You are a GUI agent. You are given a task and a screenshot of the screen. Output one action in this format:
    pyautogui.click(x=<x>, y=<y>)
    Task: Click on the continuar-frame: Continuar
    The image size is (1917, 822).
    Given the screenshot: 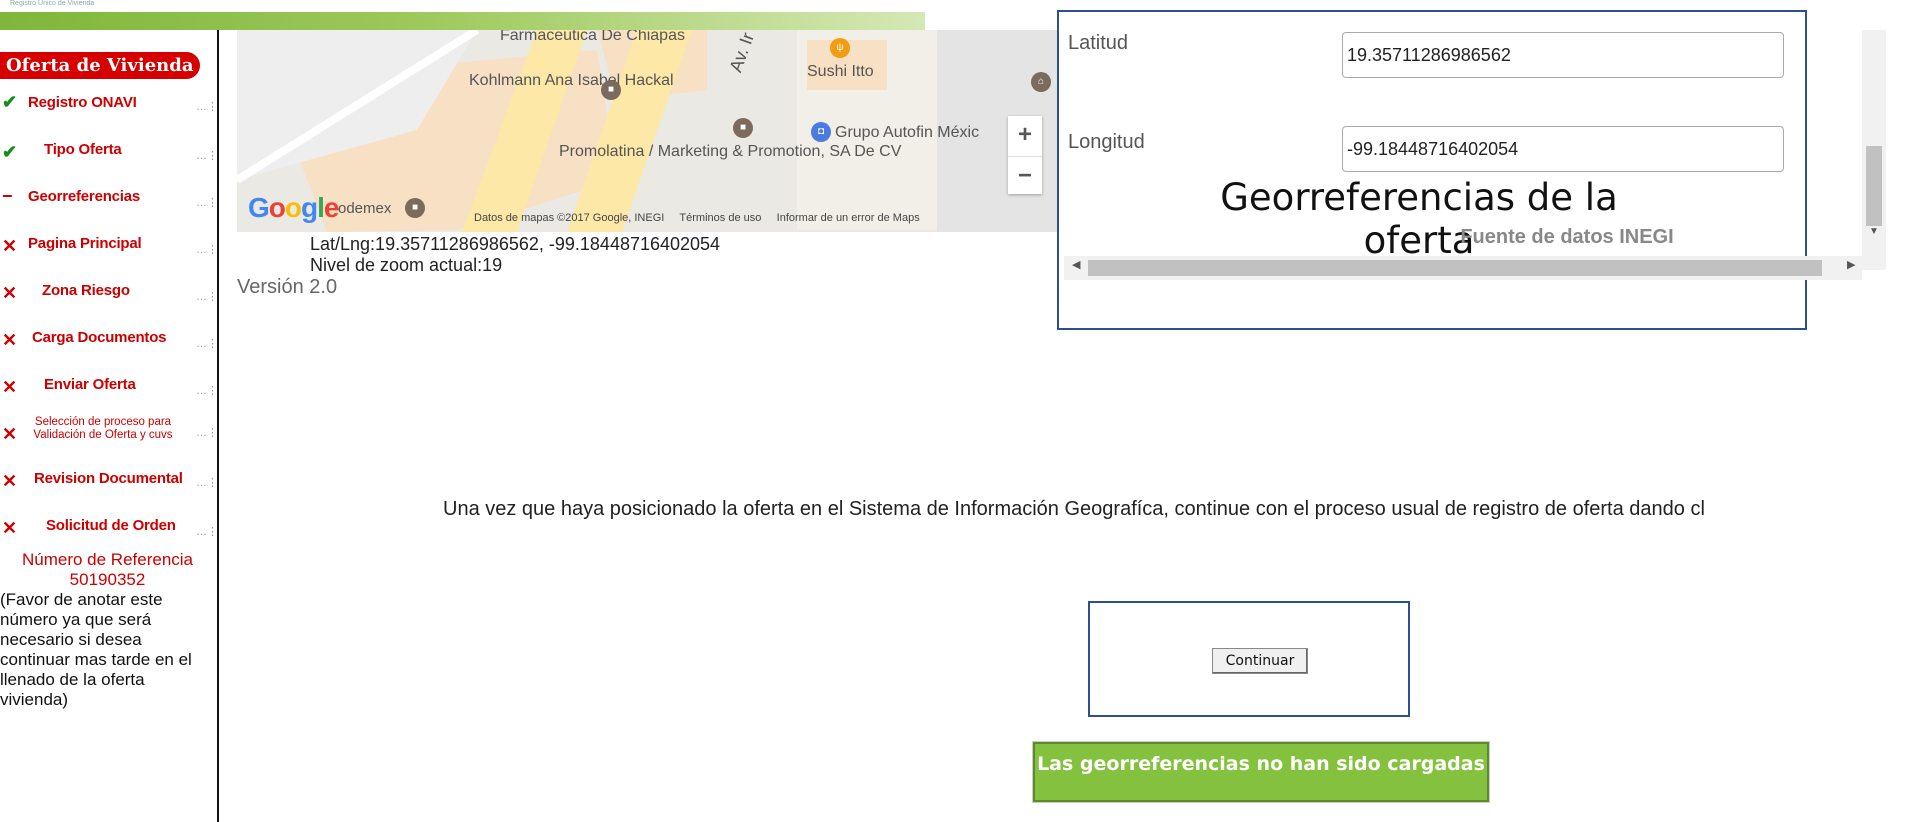 What is the action you would take?
    pyautogui.click(x=1249, y=659)
    